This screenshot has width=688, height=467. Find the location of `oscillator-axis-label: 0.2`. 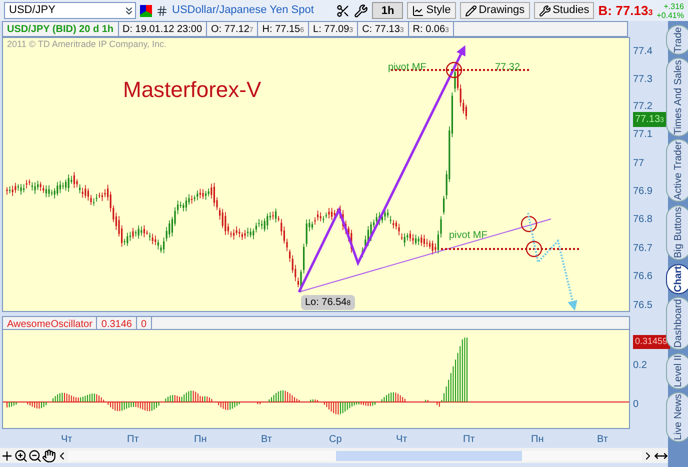

oscillator-axis-label: 0.2 is located at coordinates (640, 366).